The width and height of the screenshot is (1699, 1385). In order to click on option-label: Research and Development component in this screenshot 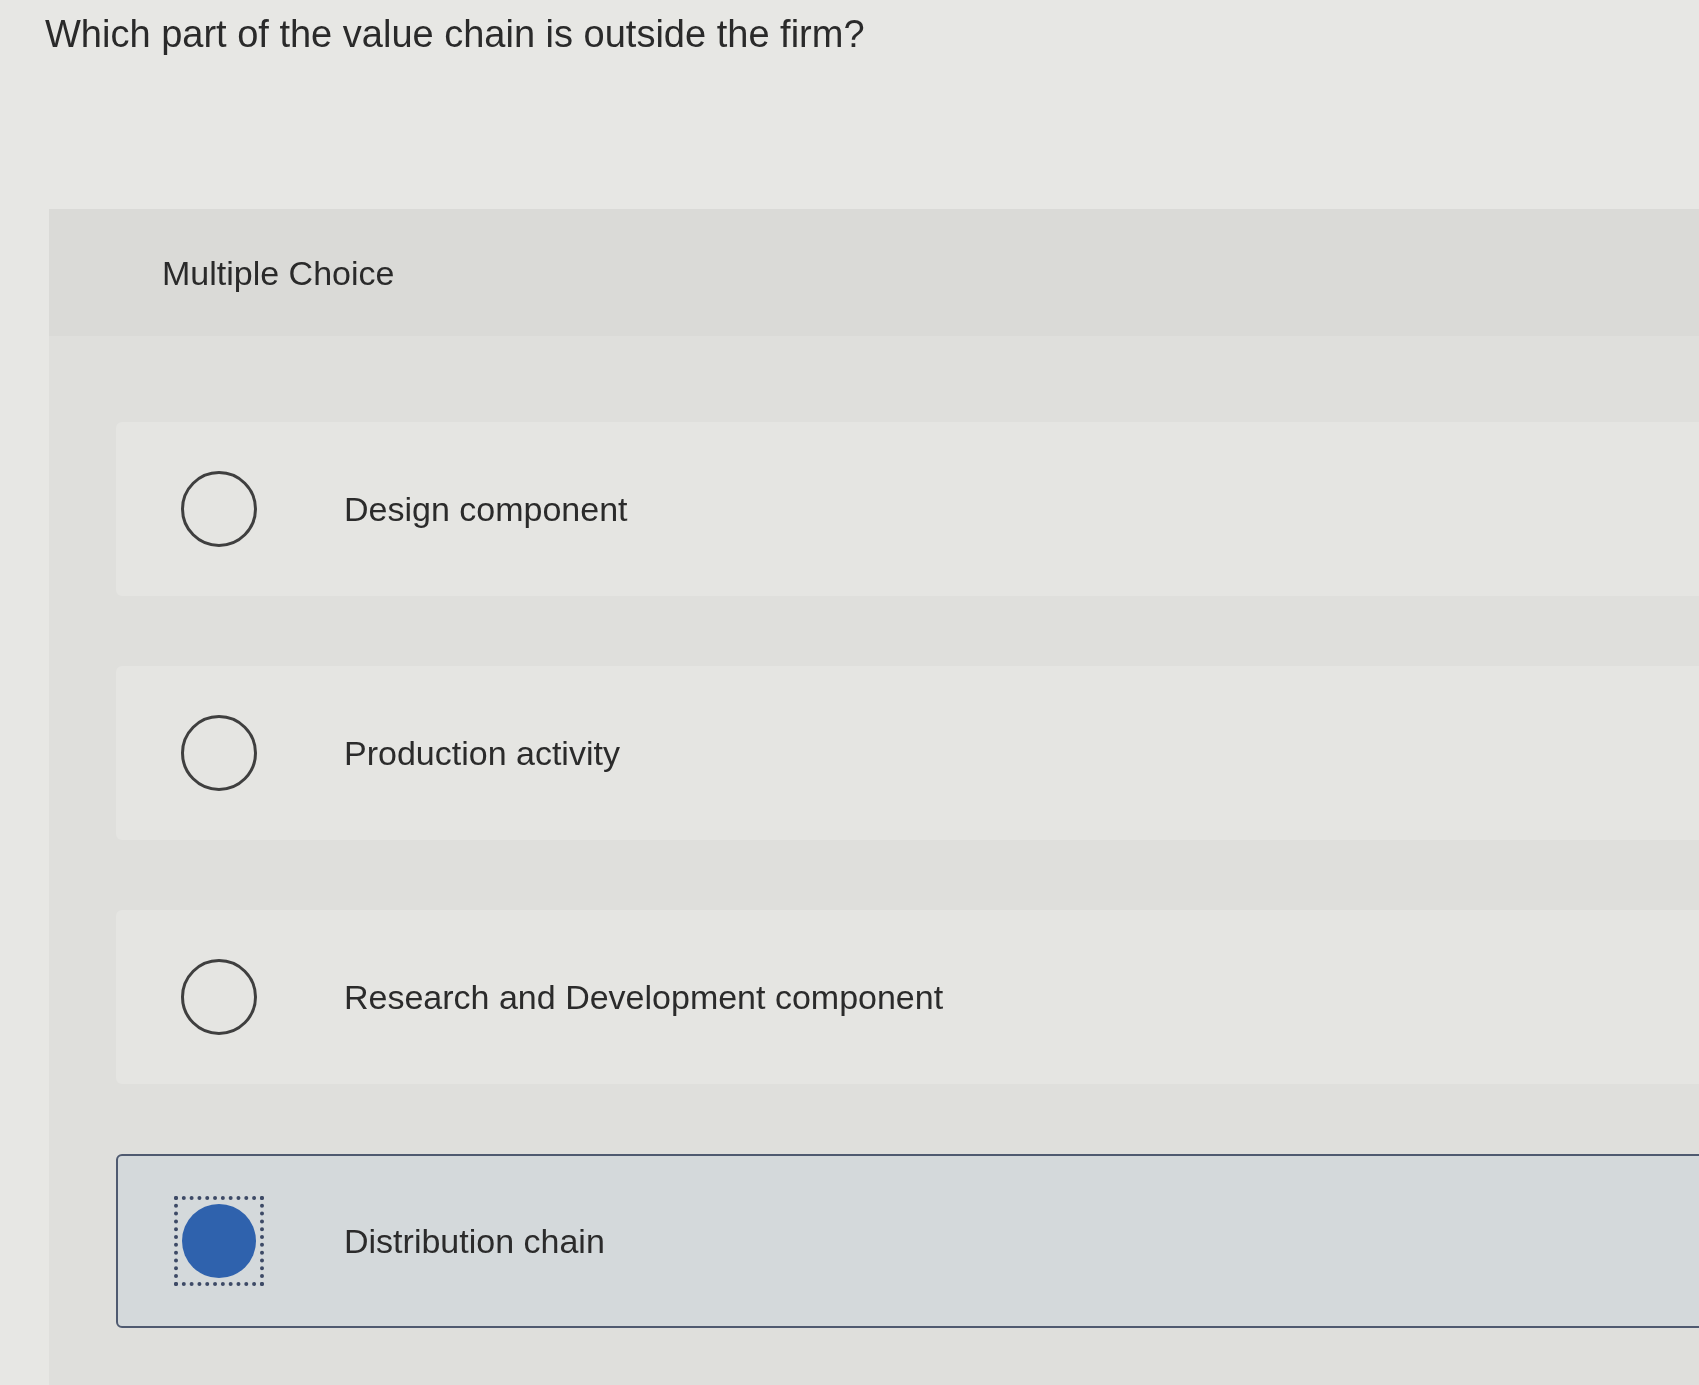, I will do `click(644, 997)`.